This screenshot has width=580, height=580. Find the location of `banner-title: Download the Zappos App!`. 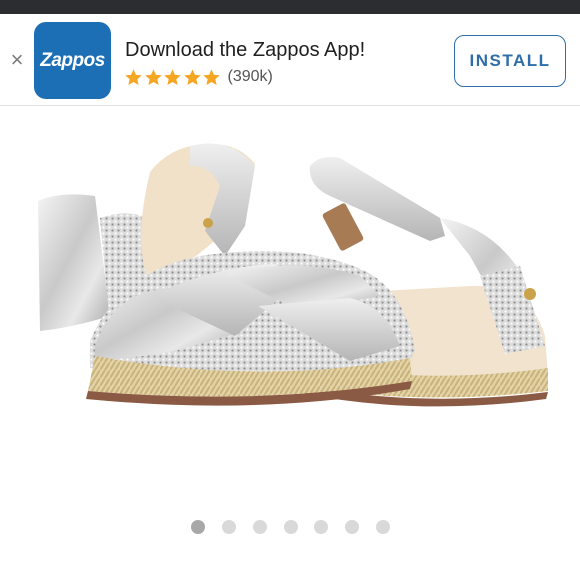

banner-title: Download the Zappos App! is located at coordinates (245, 50).